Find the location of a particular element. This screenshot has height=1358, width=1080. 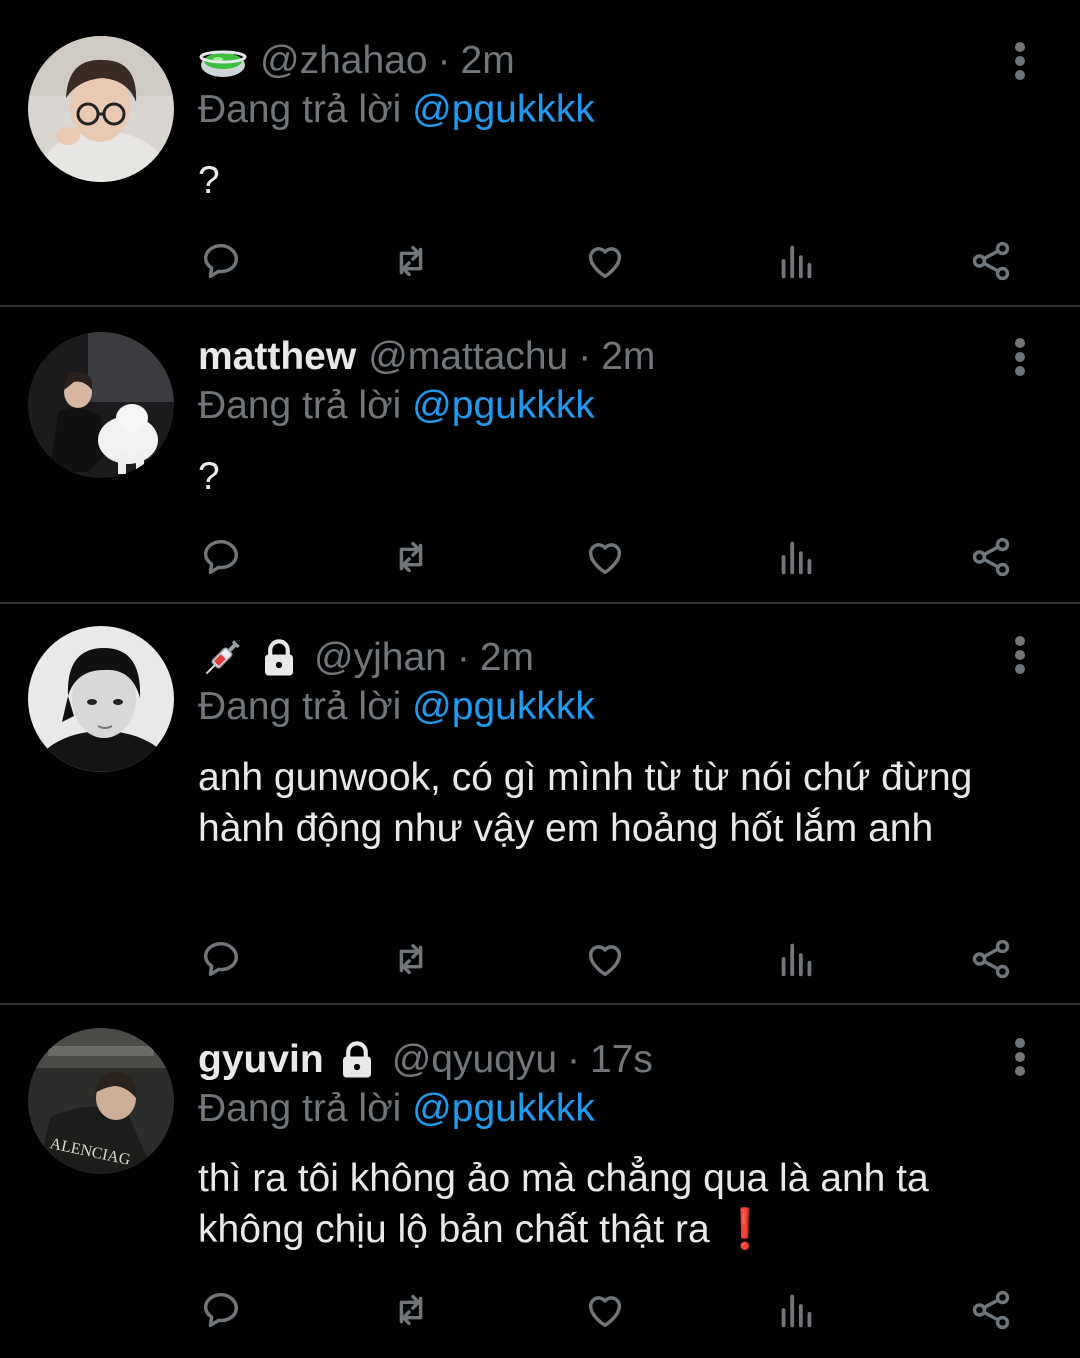

tweet-header: @yjhan · 2m is located at coordinates (366, 658).